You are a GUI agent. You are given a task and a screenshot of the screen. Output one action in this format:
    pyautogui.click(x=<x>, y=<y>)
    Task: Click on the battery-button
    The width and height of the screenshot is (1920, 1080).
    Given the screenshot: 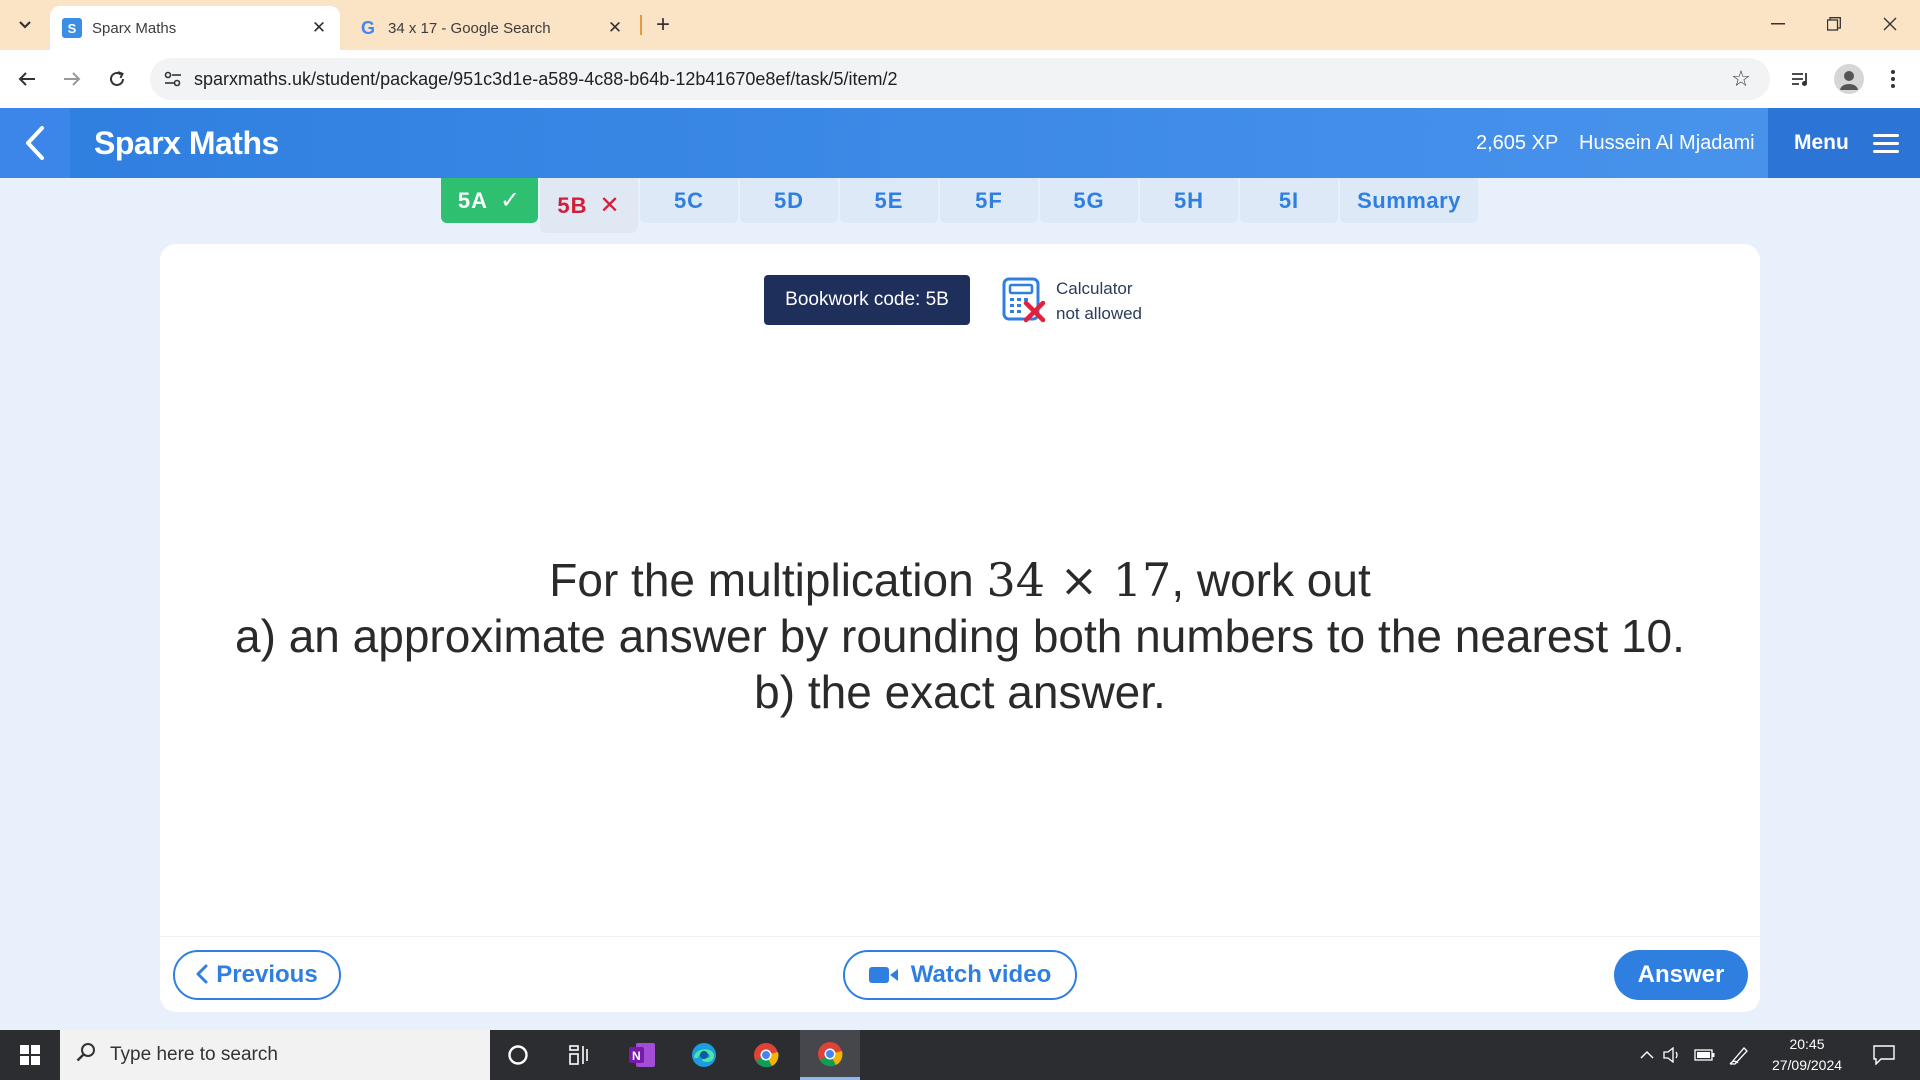 What is the action you would take?
    pyautogui.click(x=1705, y=1055)
    